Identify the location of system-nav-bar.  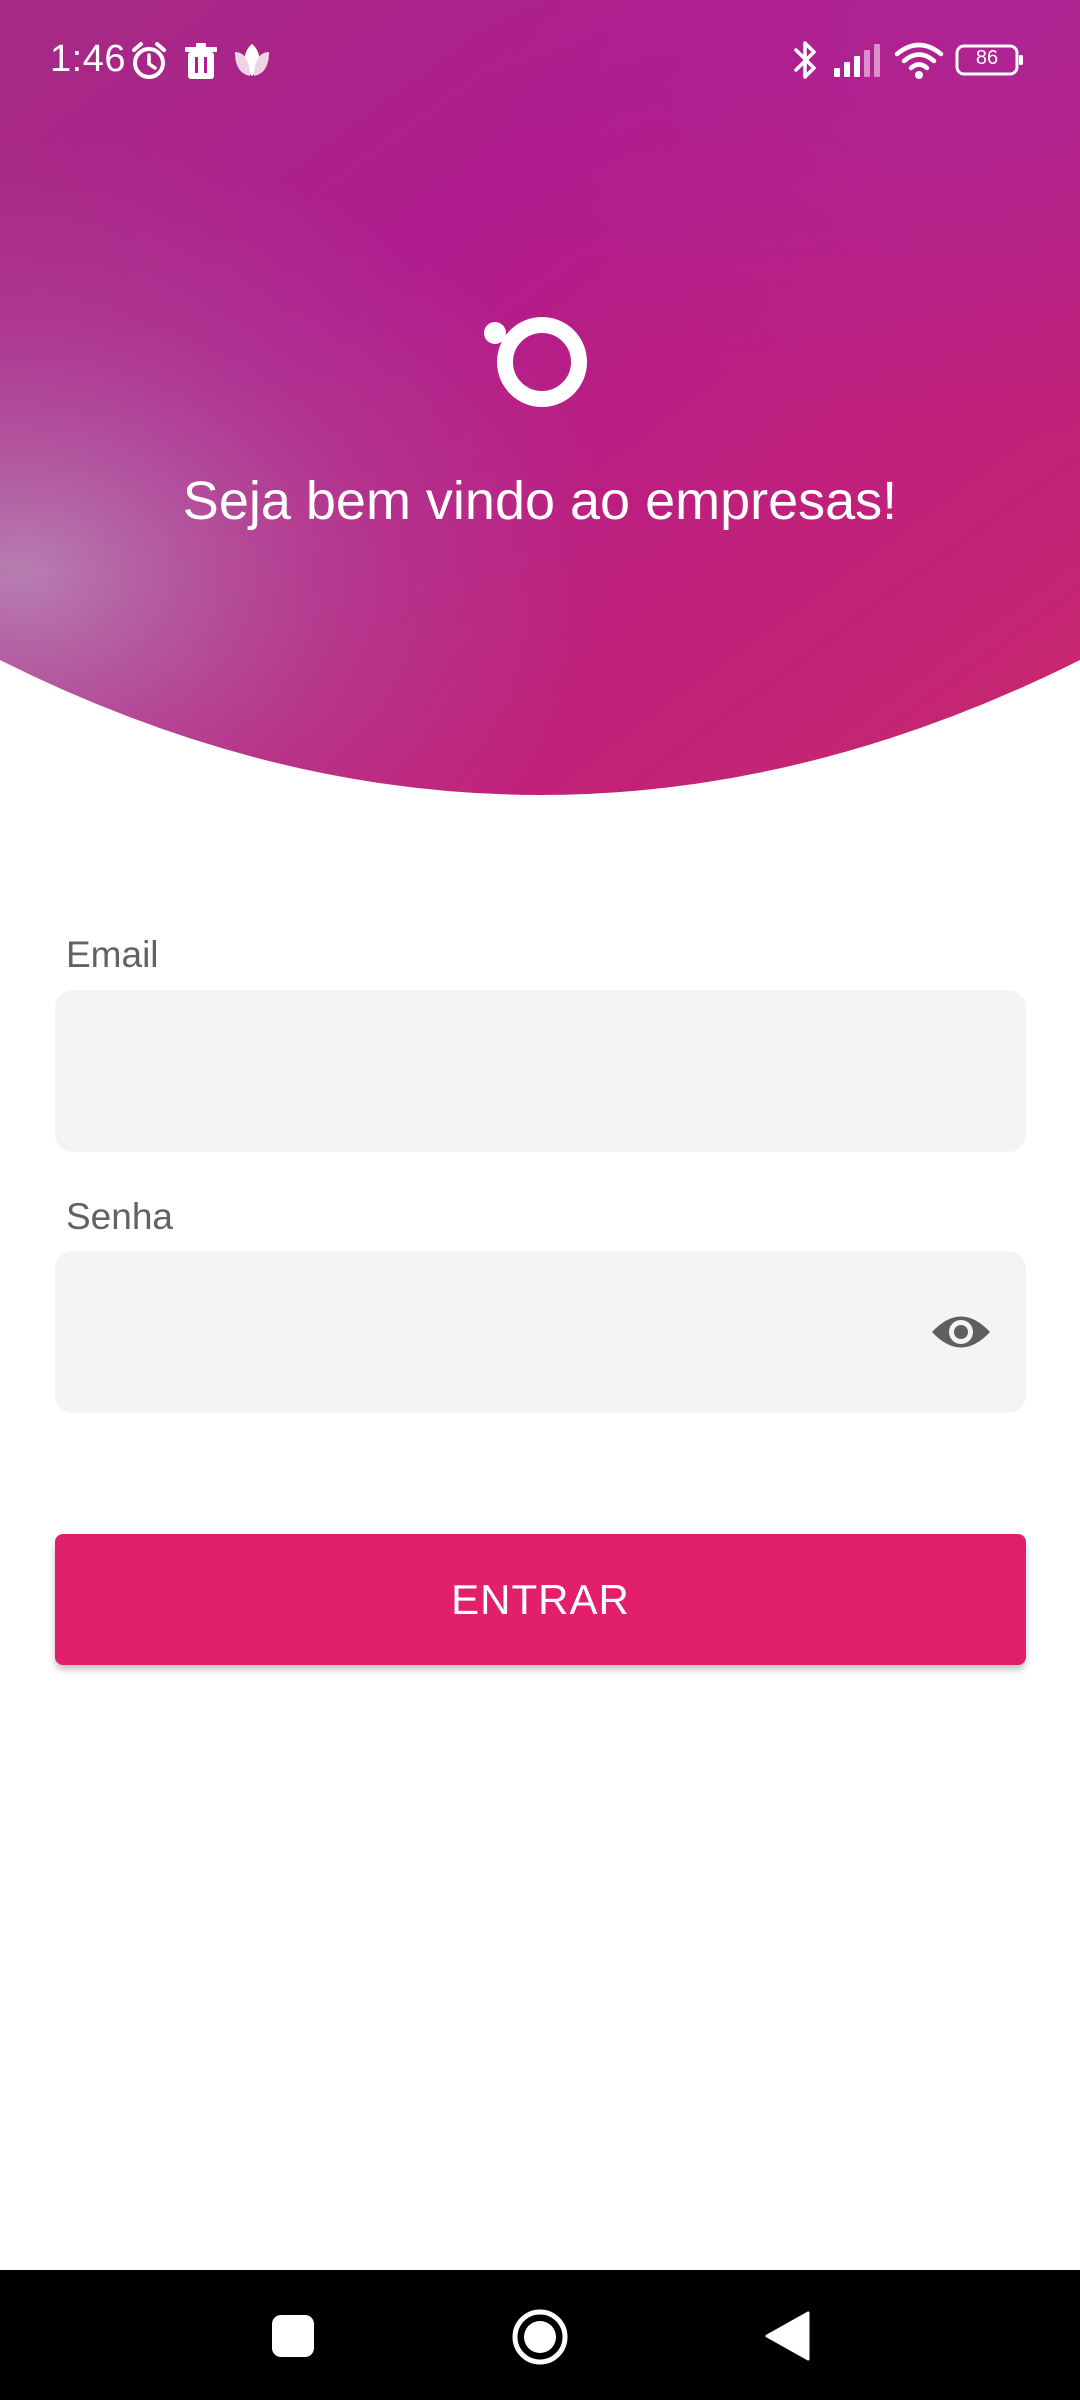
(540, 2335).